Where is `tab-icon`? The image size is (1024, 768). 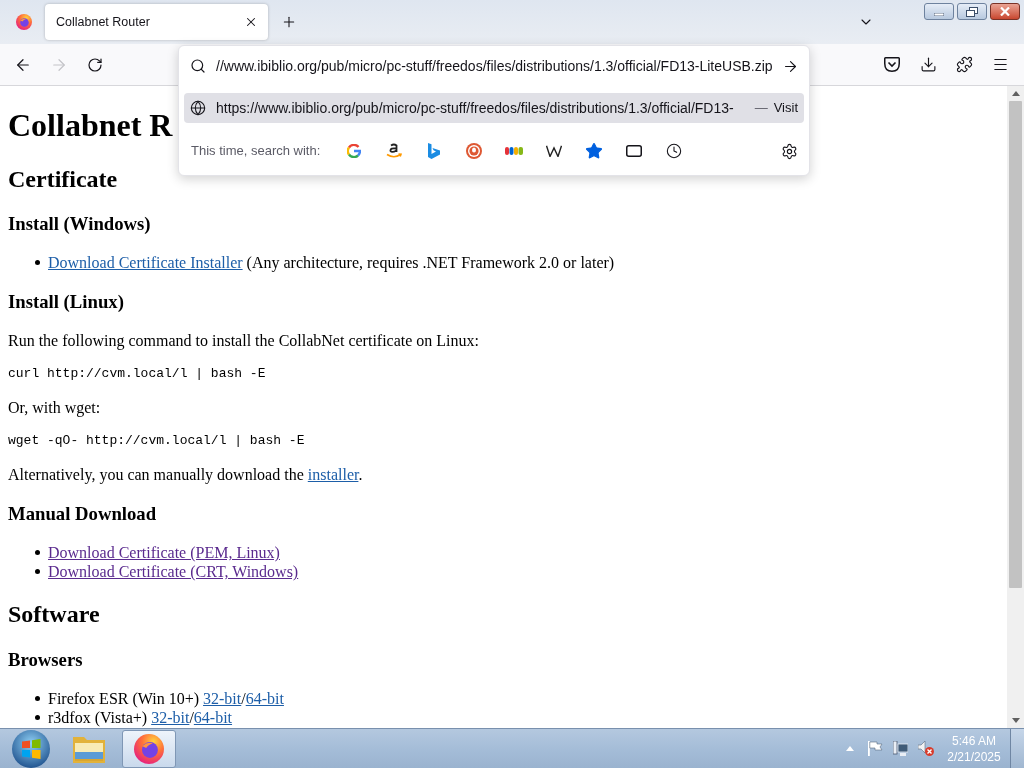
tab-icon is located at coordinates (634, 151).